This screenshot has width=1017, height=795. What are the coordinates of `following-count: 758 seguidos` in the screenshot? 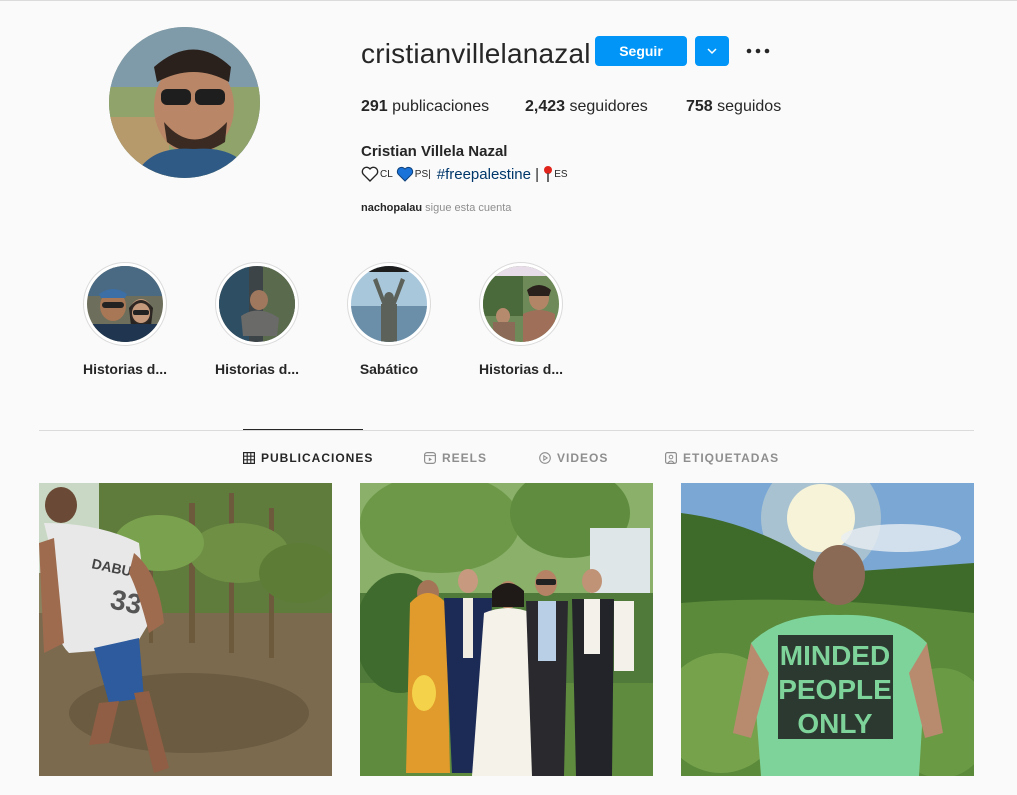 It's located at (733, 107).